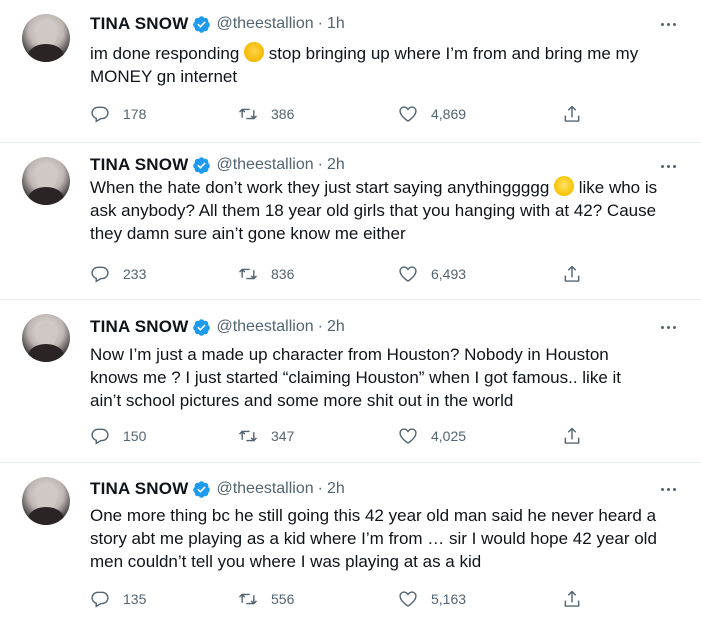 The height and width of the screenshot is (628, 701). Describe the element at coordinates (283, 114) in the screenshot. I see `retweet-count: 386` at that location.